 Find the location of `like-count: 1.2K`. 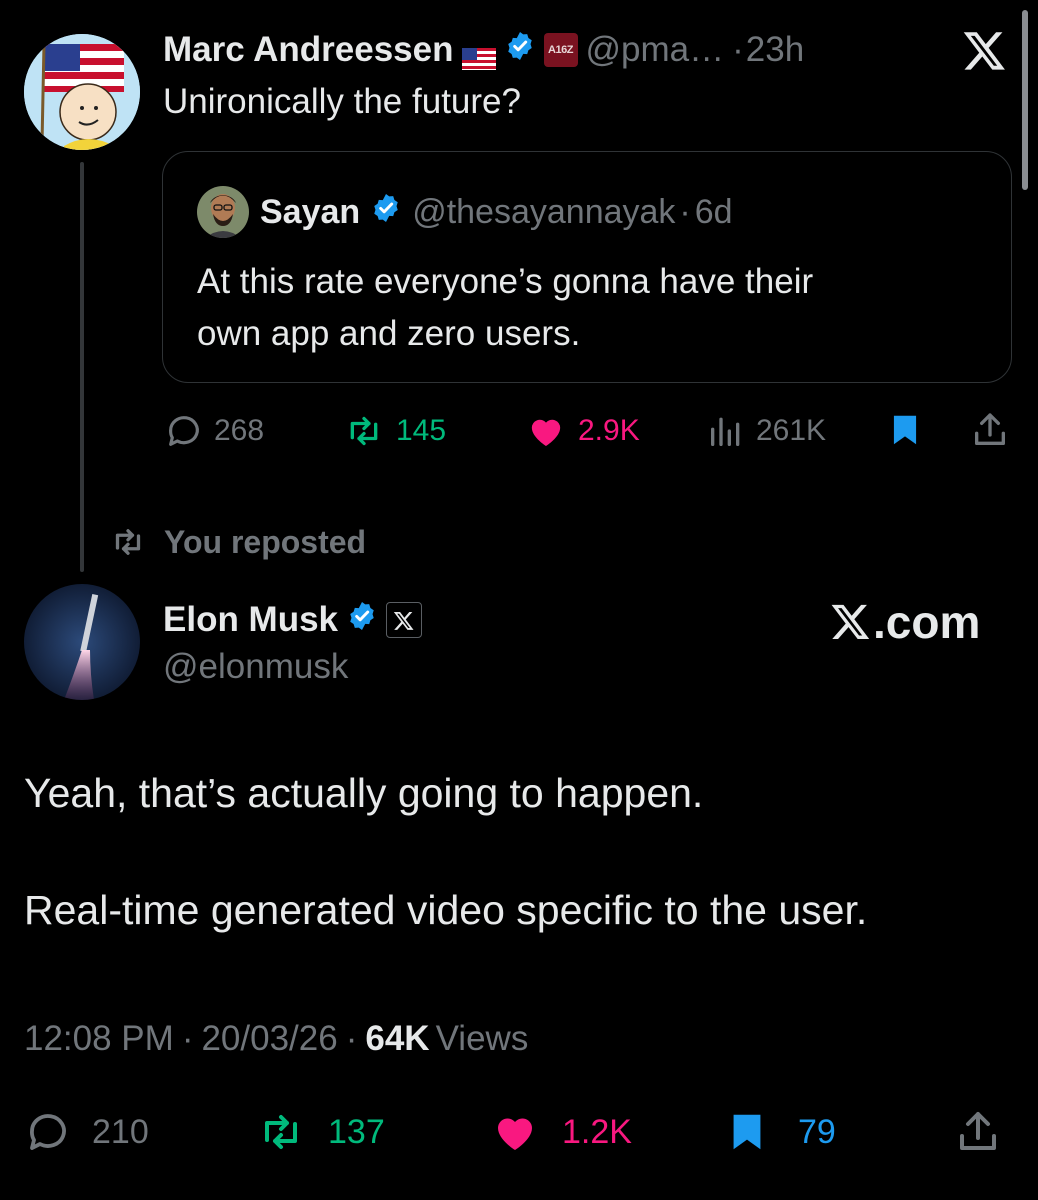

like-count: 1.2K is located at coordinates (597, 1131).